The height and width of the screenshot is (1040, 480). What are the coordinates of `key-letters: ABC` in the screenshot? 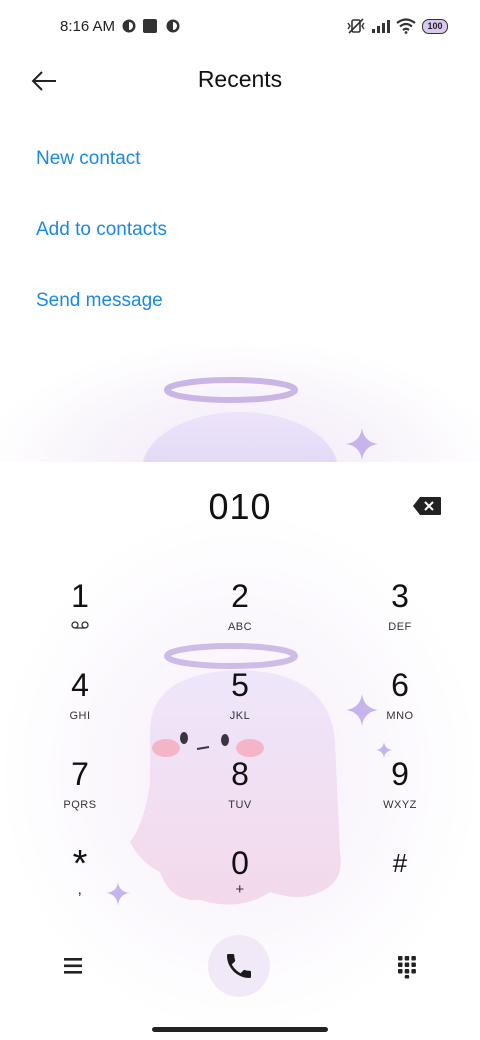 It's located at (240, 627).